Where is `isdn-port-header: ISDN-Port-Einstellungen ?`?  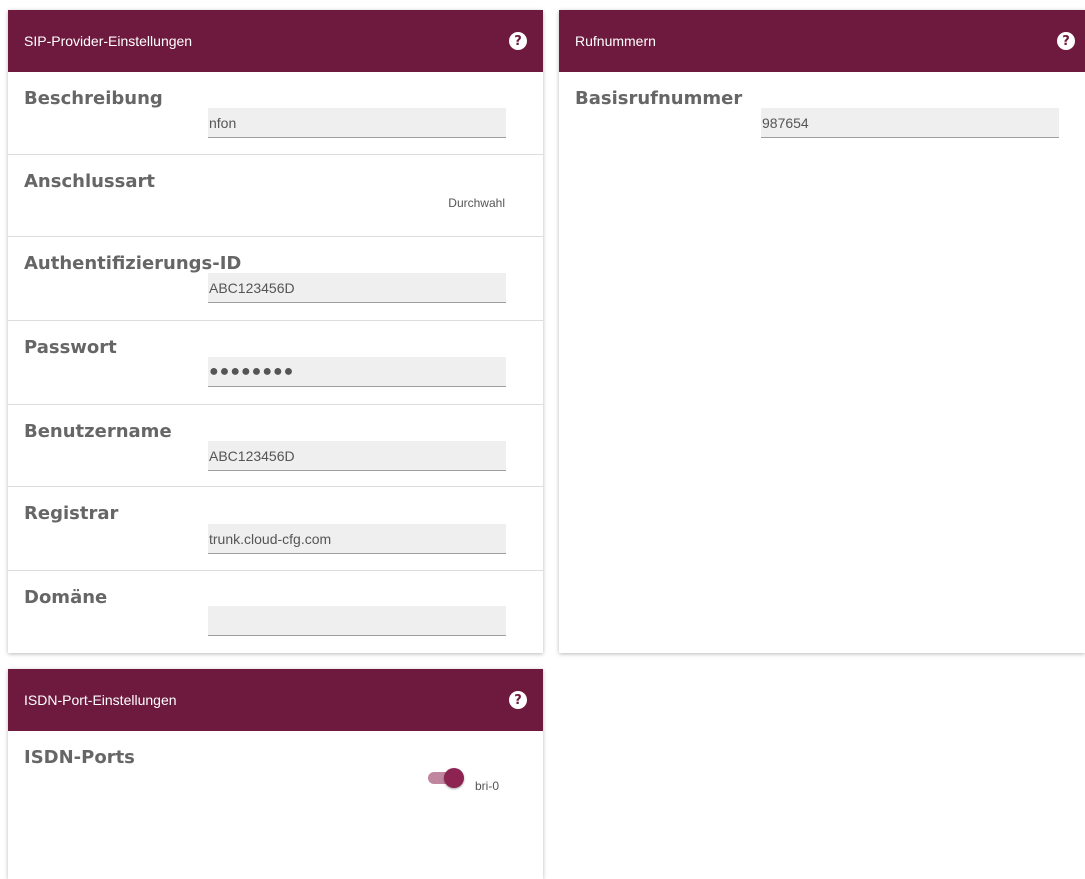 isdn-port-header: ISDN-Port-Einstellungen ? is located at coordinates (275, 700).